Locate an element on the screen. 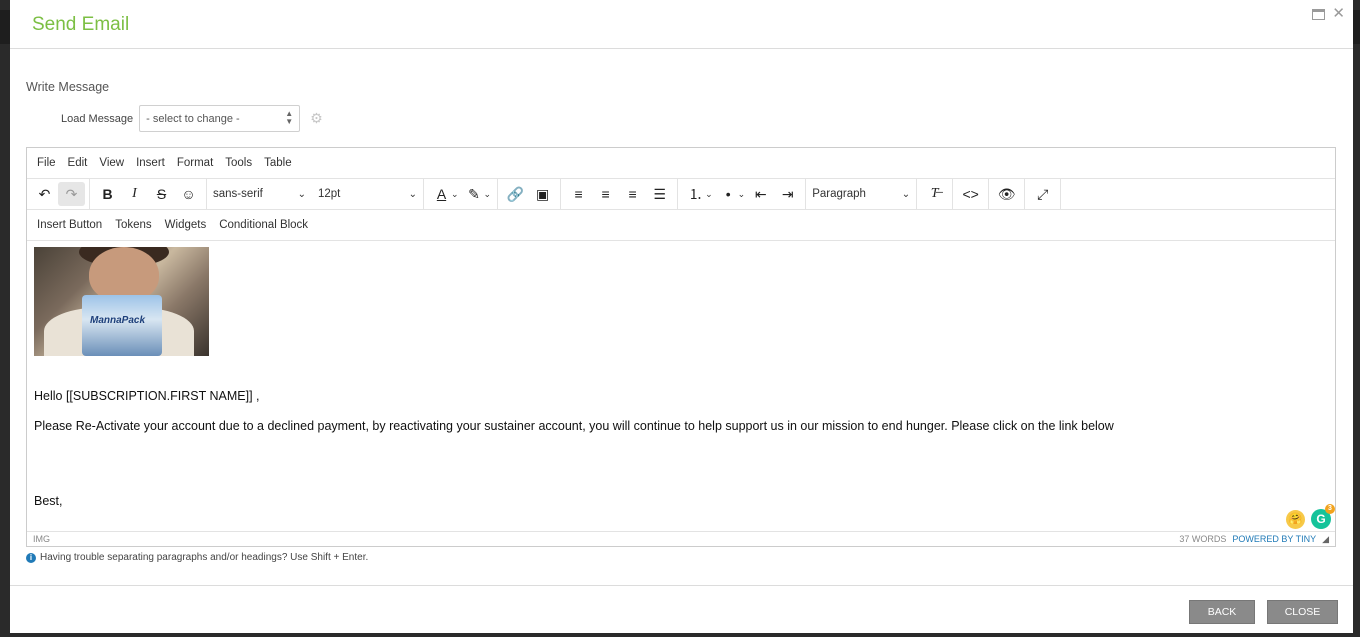  align-left-icon: ≡ is located at coordinates (578, 194).